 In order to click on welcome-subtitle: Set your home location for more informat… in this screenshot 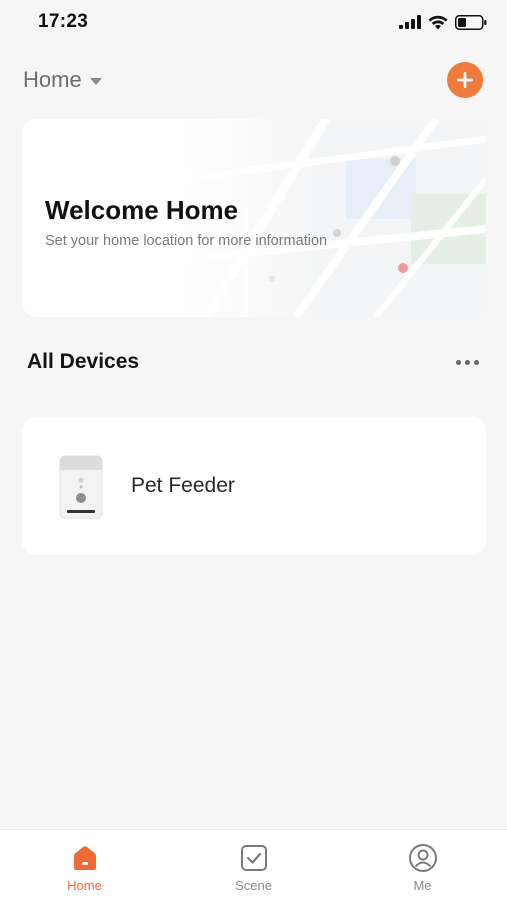, I will do `click(186, 241)`.